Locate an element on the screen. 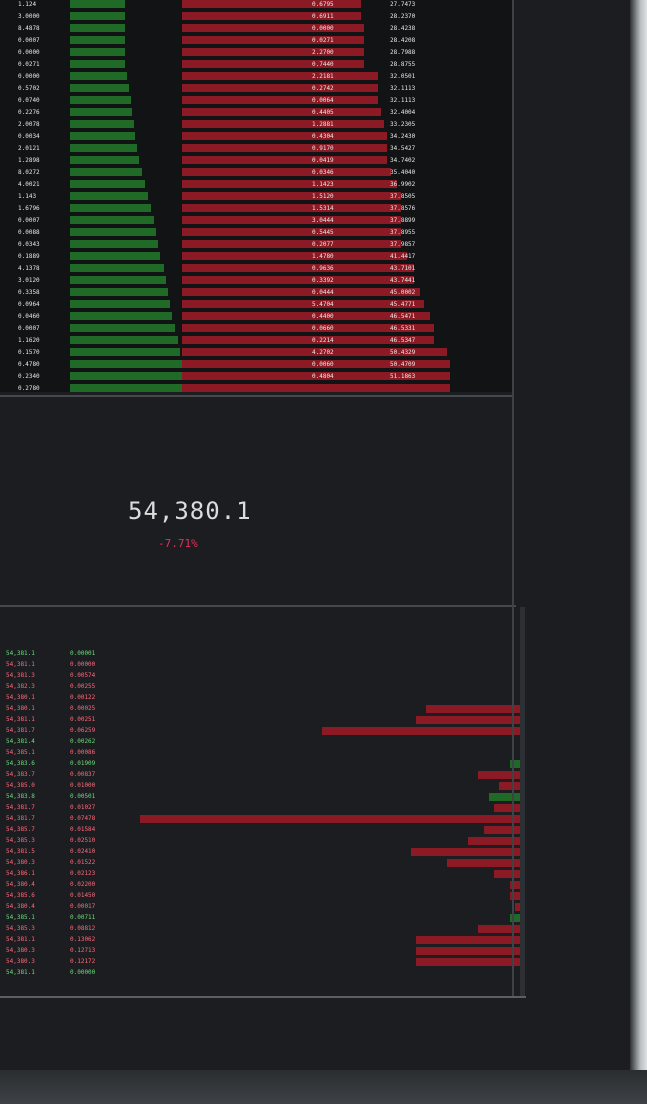 The image size is (647, 1104). ask-total: 43.7101 is located at coordinates (403, 268).